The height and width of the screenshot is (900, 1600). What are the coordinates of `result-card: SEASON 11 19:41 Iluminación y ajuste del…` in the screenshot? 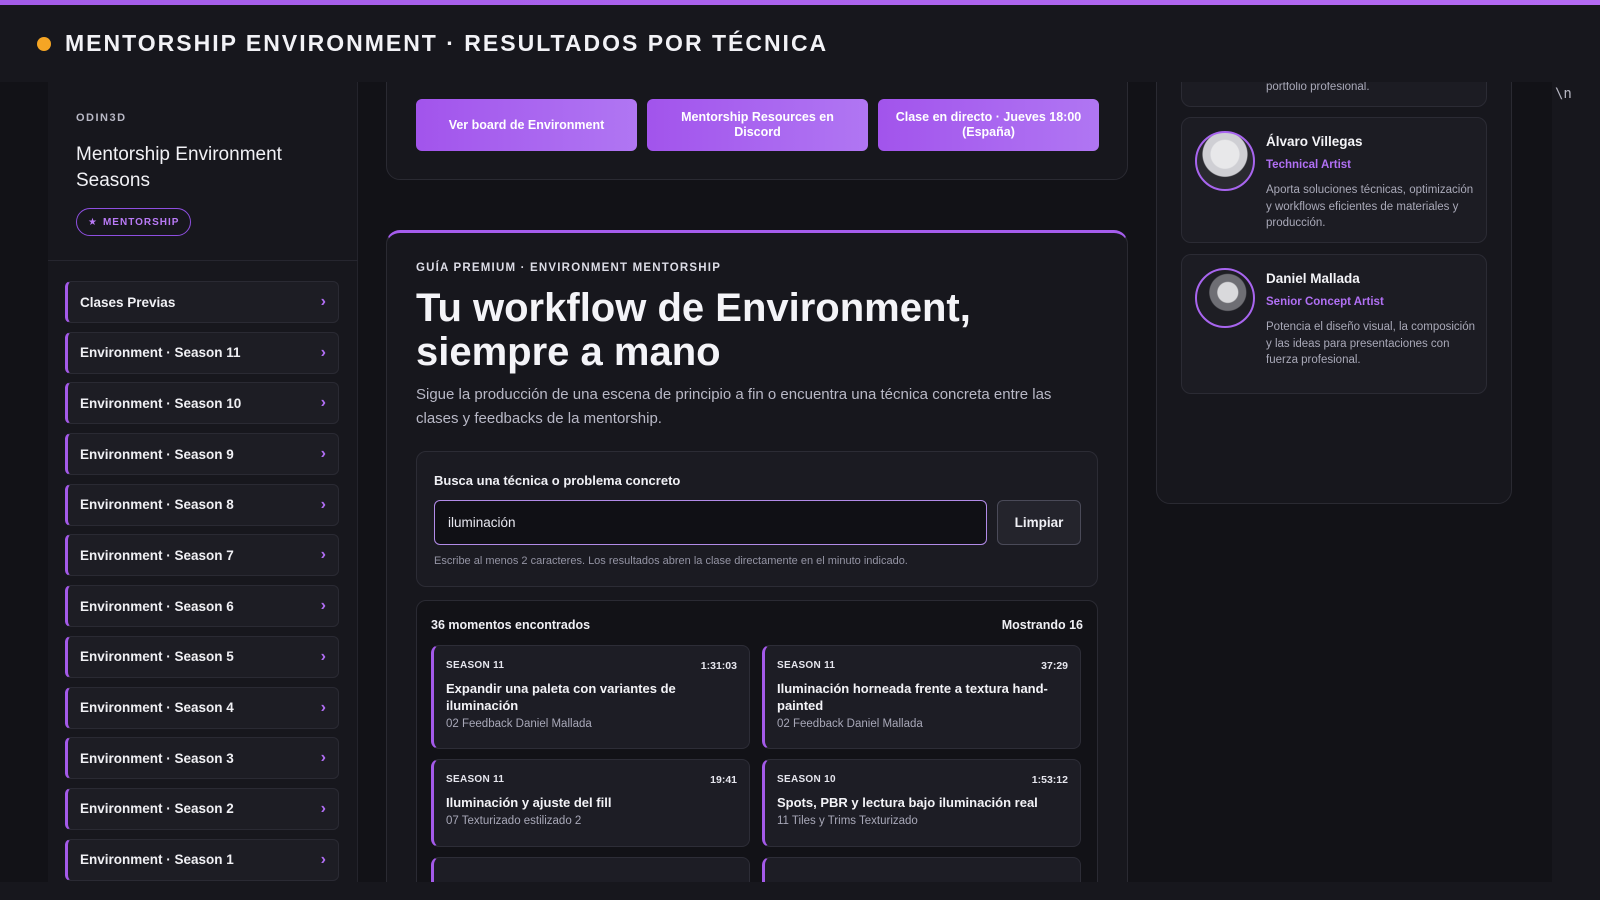 It's located at (590, 803).